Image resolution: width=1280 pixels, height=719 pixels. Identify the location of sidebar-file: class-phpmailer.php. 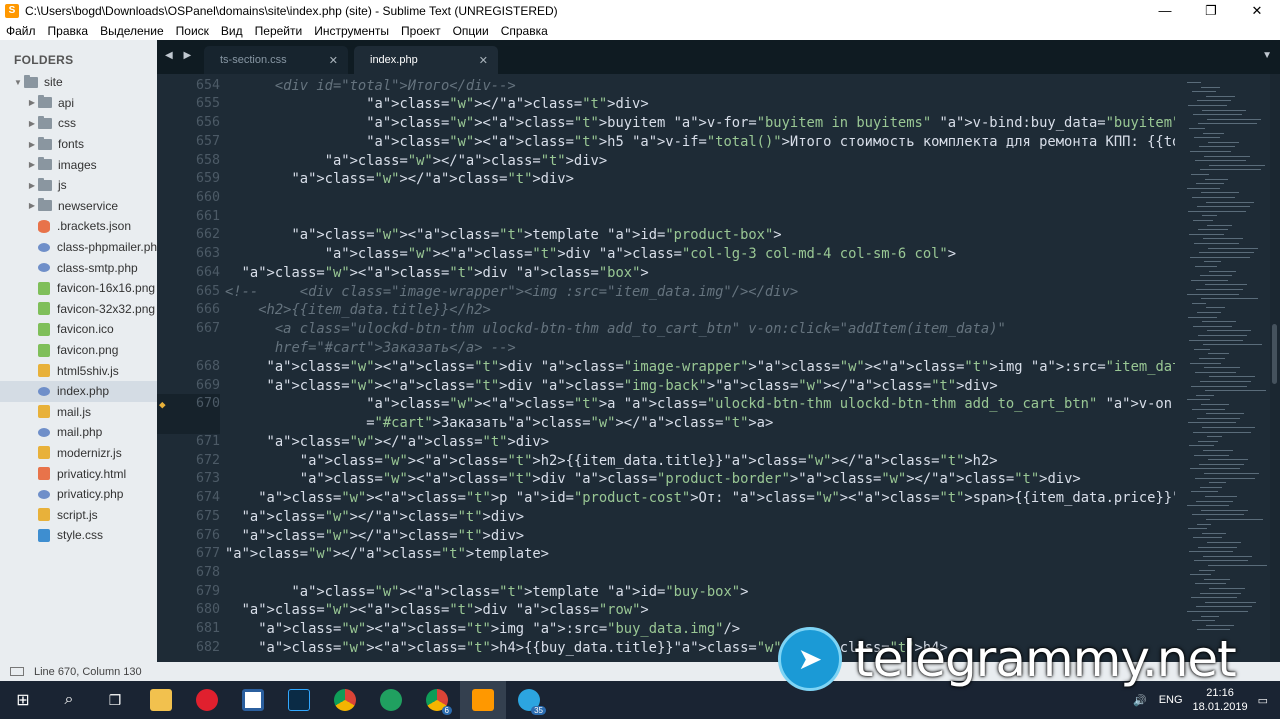
(78, 247).